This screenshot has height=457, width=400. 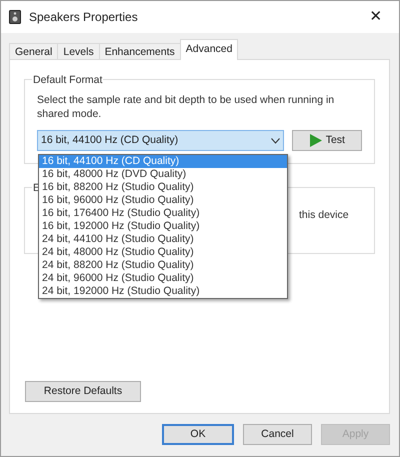 I want to click on chevron-icon, so click(x=275, y=141).